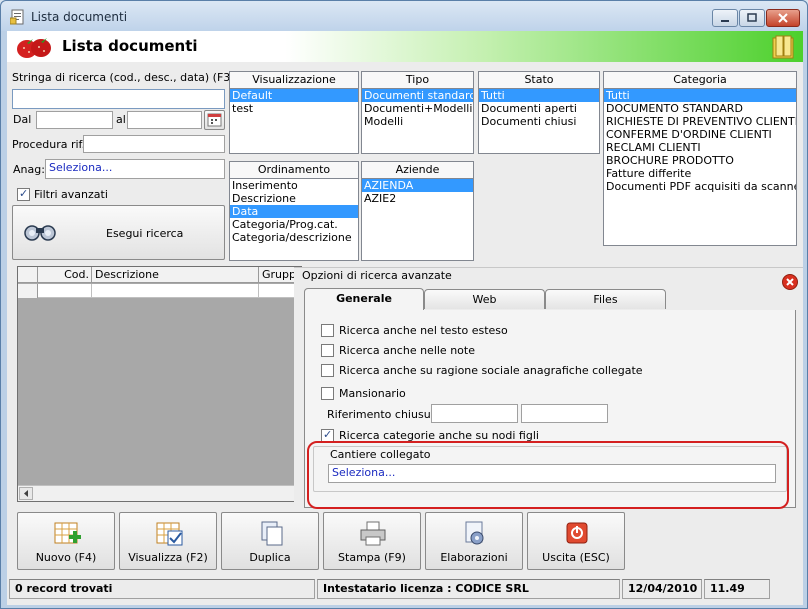  What do you see at coordinates (605, 299) in the screenshot?
I see `tab-files: Files` at bounding box center [605, 299].